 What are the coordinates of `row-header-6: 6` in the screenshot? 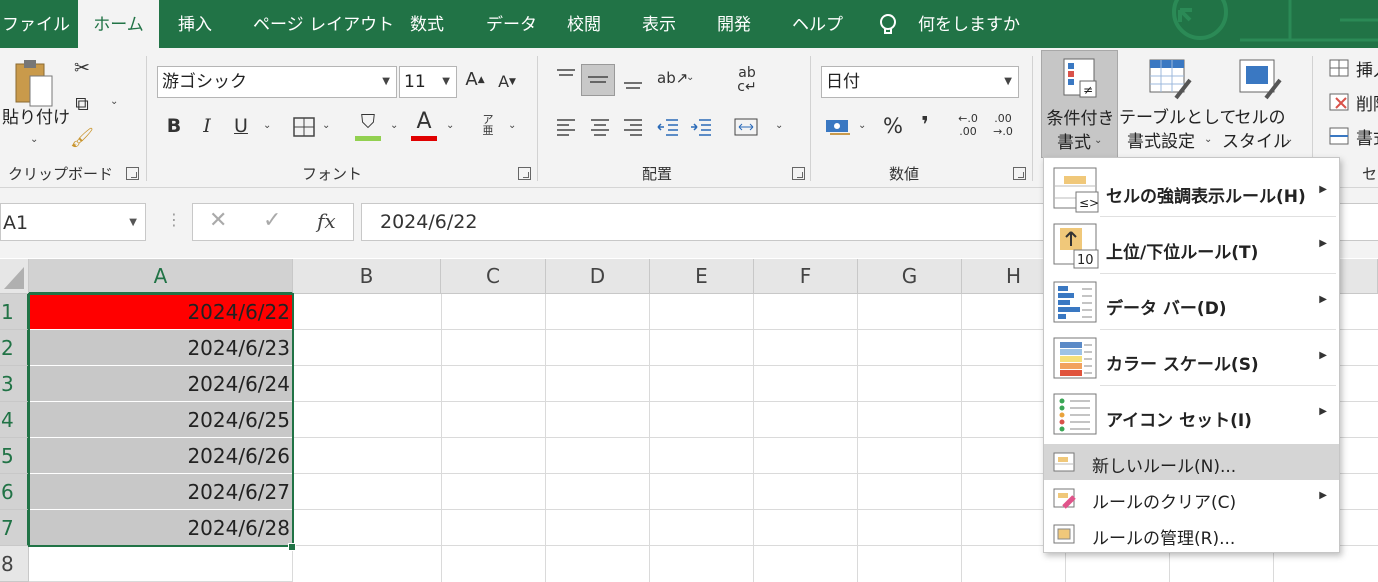 It's located at (14, 492).